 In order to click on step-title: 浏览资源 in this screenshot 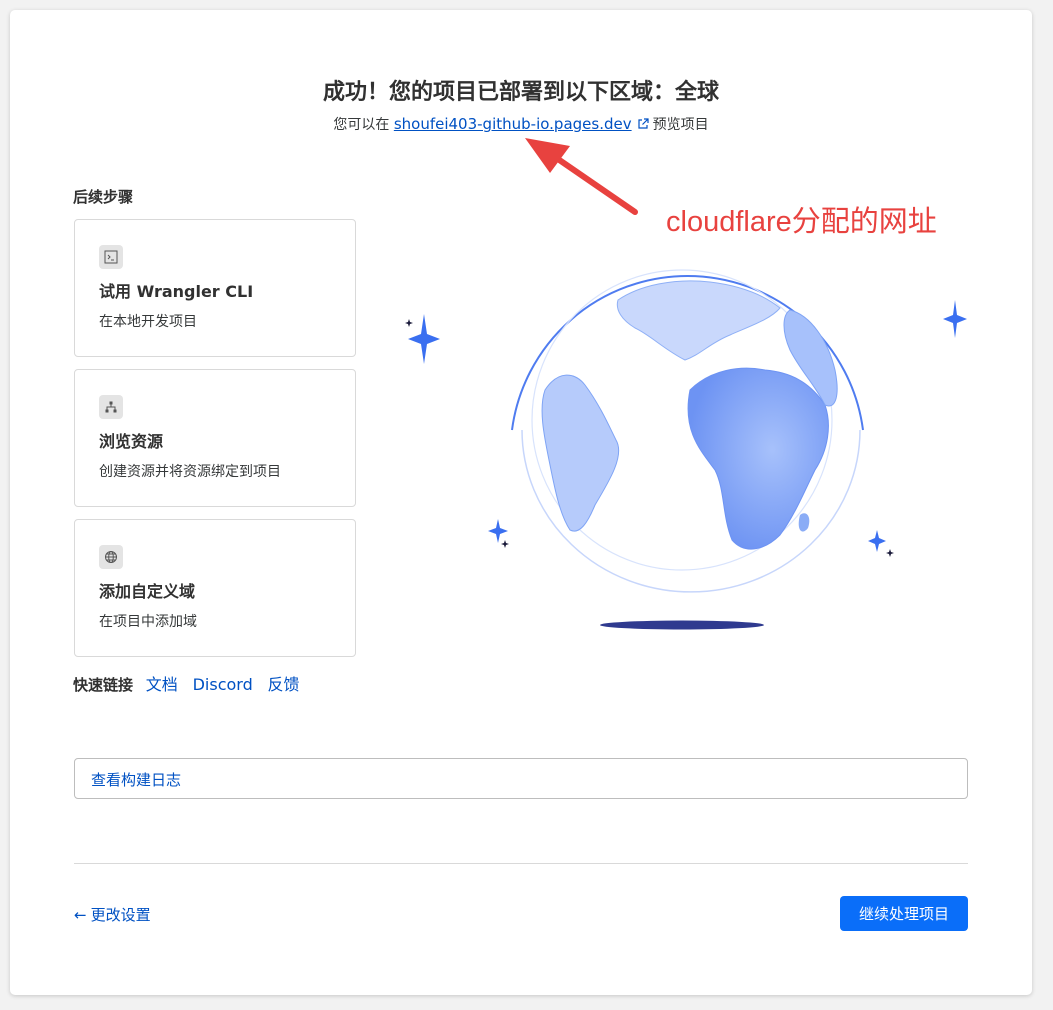, I will do `click(131, 441)`.